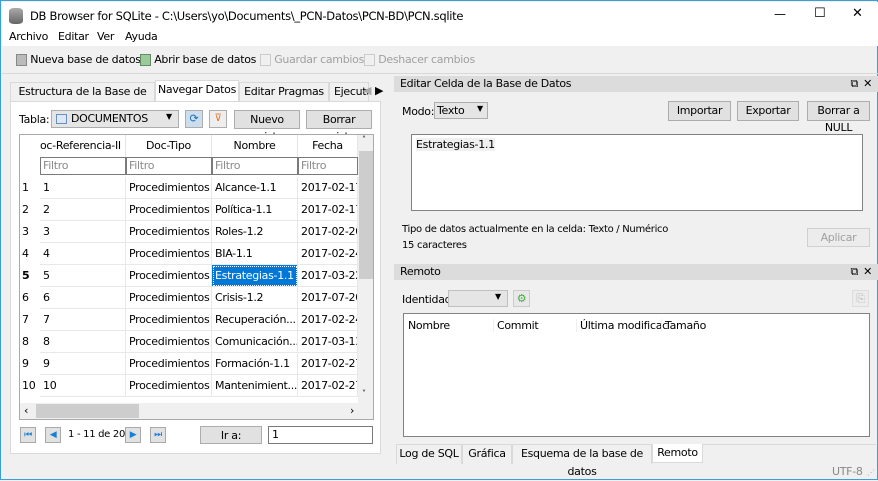 The width and height of the screenshot is (878, 481). I want to click on horizontal-scroll-thumb, so click(87, 411).